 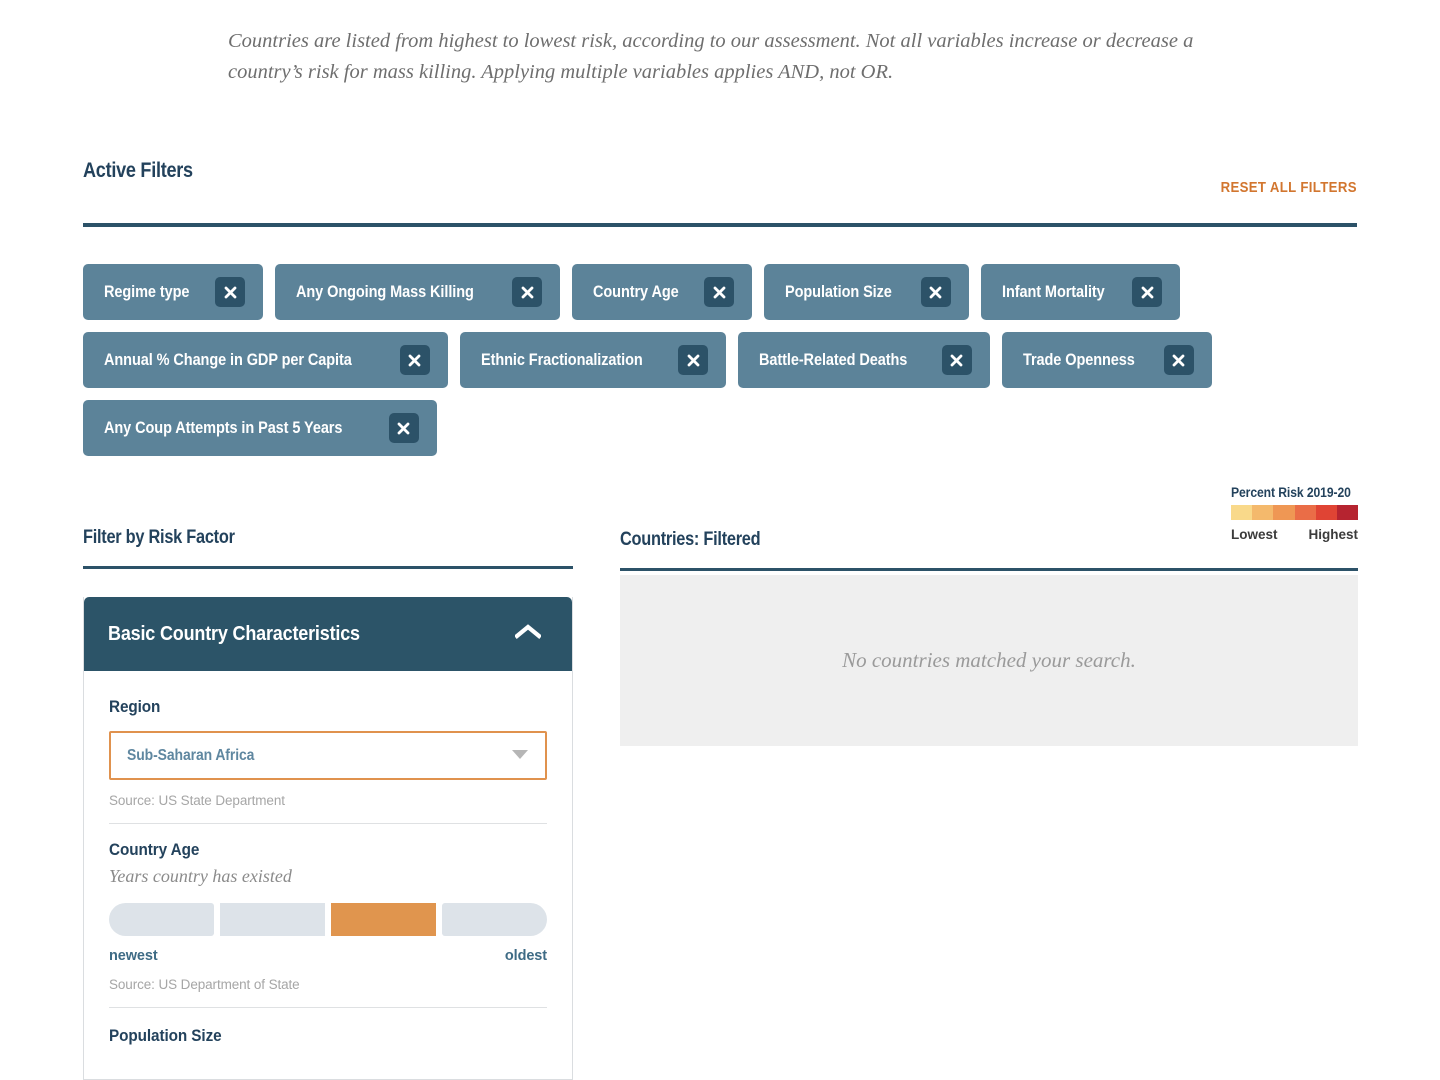 I want to click on panel-title: Basic Country Characteristics, so click(x=234, y=633).